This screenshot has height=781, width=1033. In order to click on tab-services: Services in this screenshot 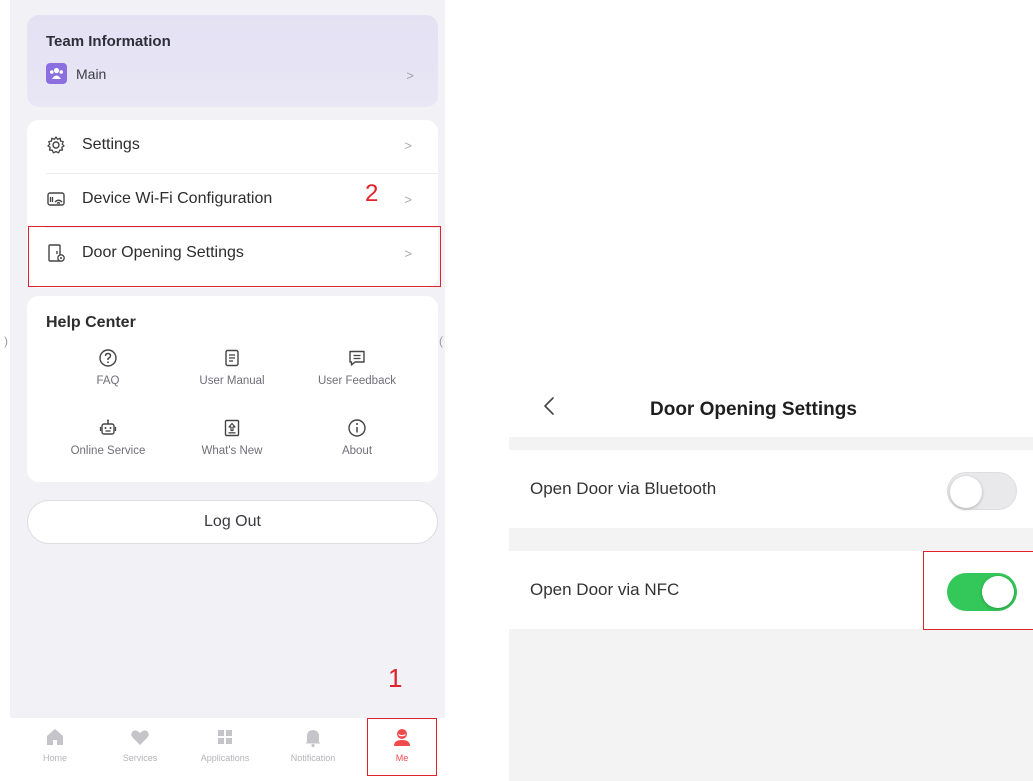, I will do `click(140, 751)`.